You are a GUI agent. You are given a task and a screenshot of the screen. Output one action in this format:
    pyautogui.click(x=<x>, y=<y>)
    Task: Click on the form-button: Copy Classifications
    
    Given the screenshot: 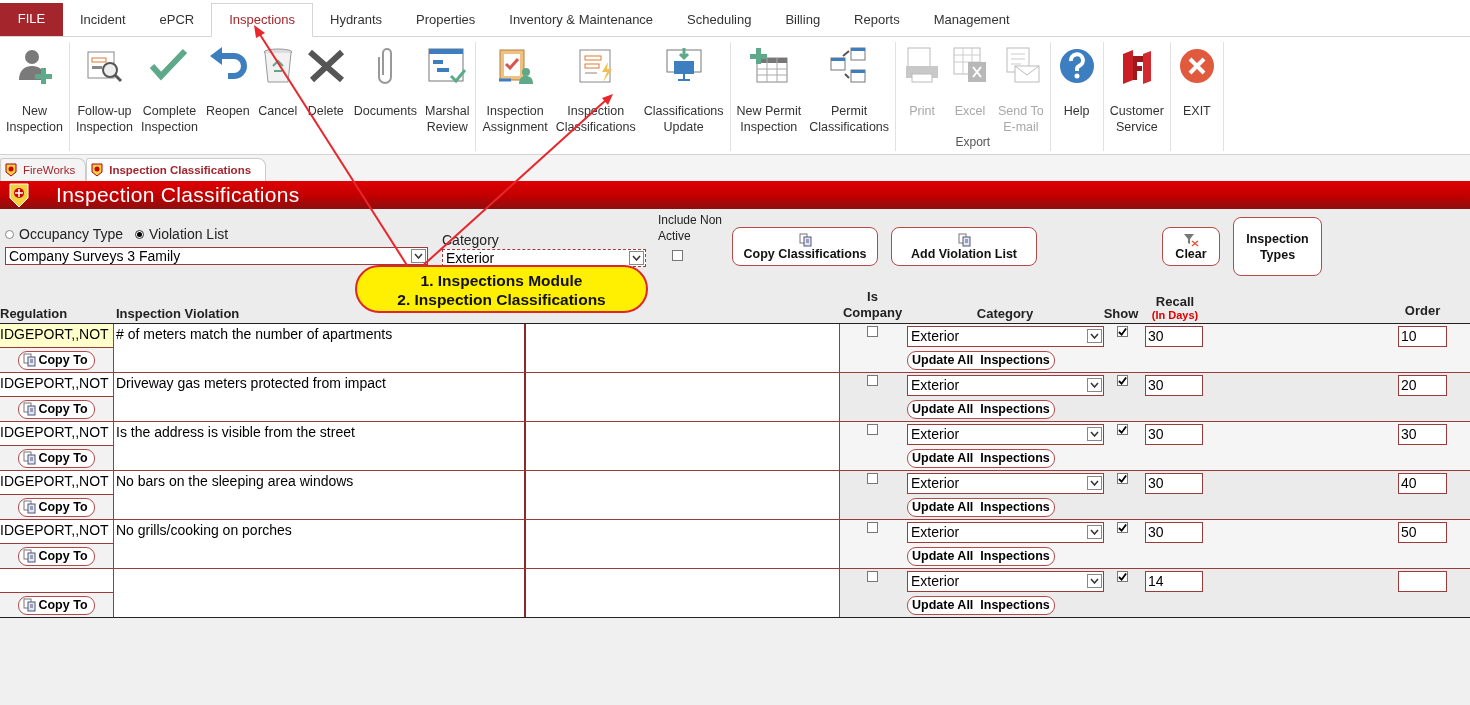 What is the action you would take?
    pyautogui.click(x=805, y=246)
    